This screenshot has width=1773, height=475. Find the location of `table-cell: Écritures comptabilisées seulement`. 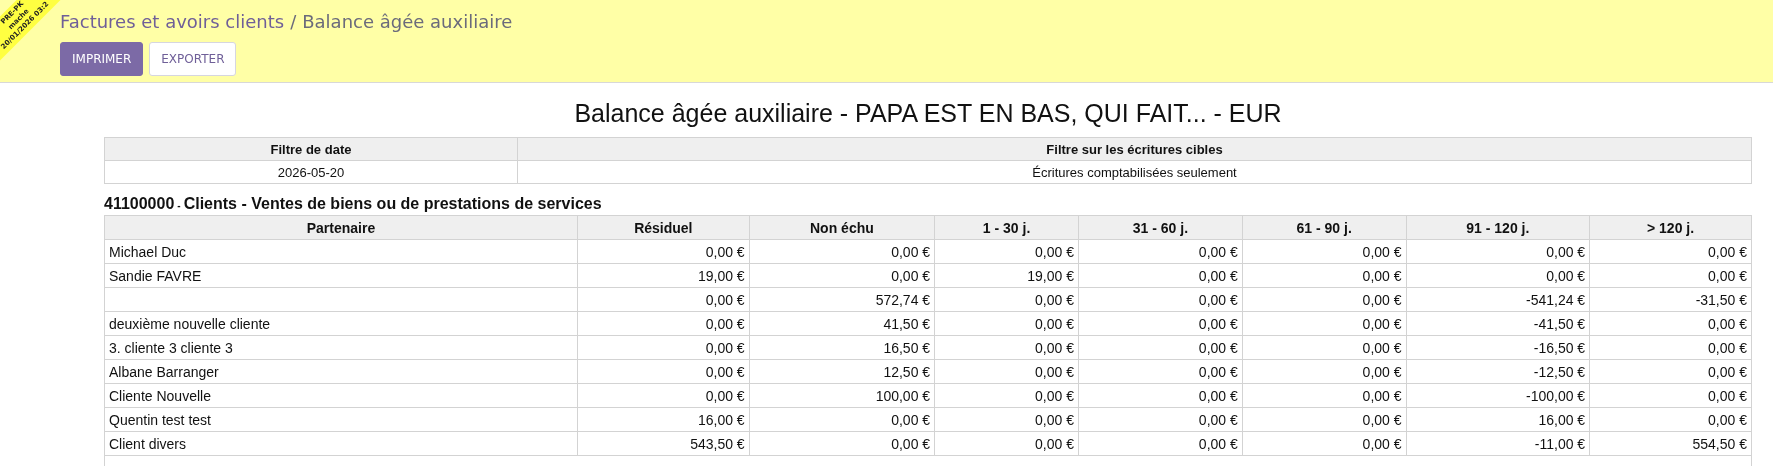

table-cell: Écritures comptabilisées seulement is located at coordinates (1134, 172).